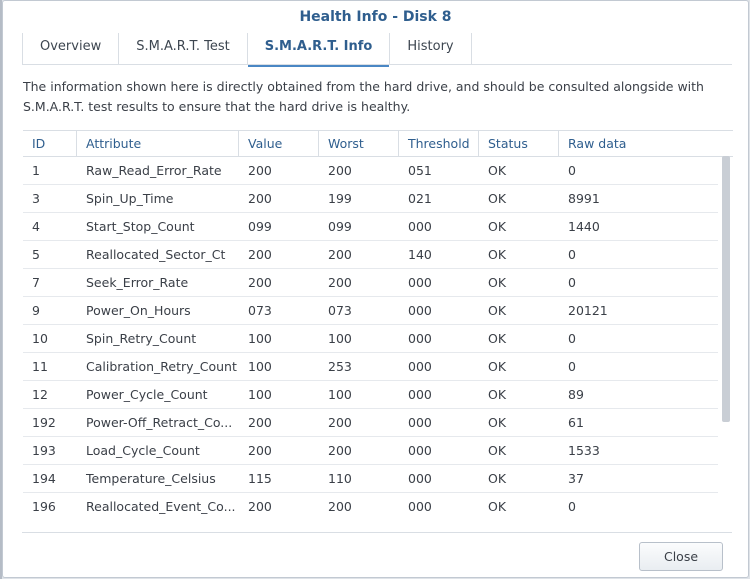 This screenshot has height=579, width=750. I want to click on cell-id: 7, so click(36, 282).